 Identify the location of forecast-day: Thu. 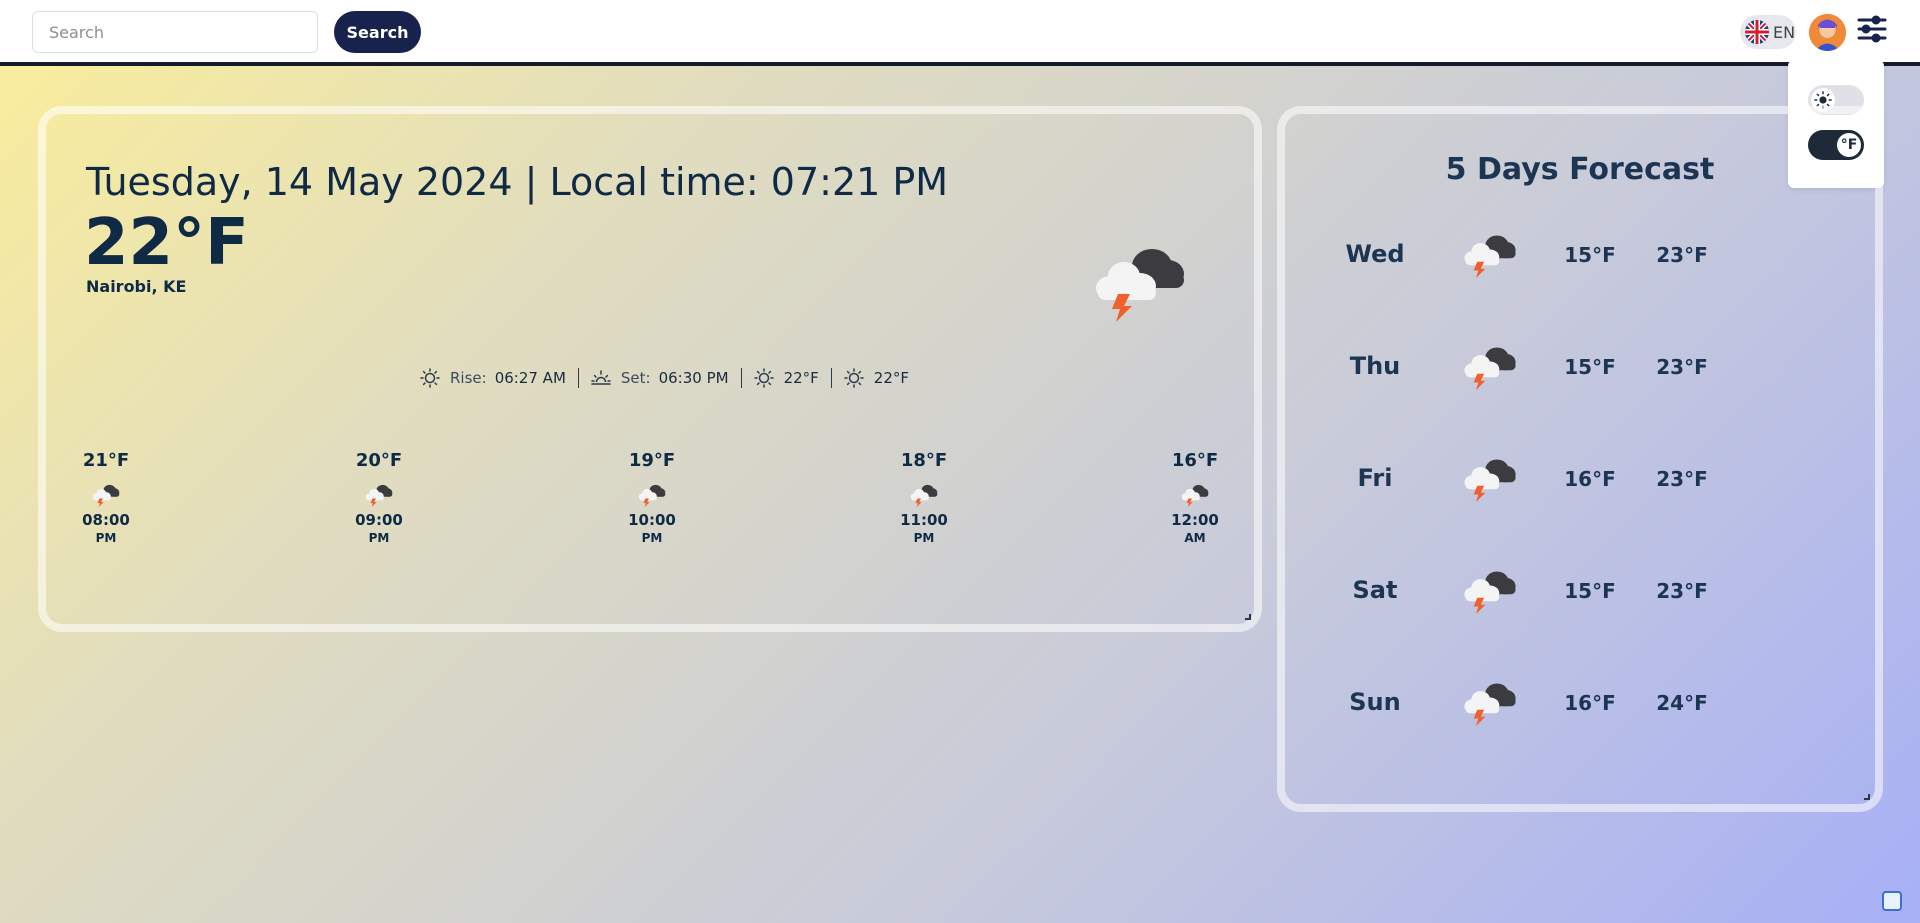
(1375, 366).